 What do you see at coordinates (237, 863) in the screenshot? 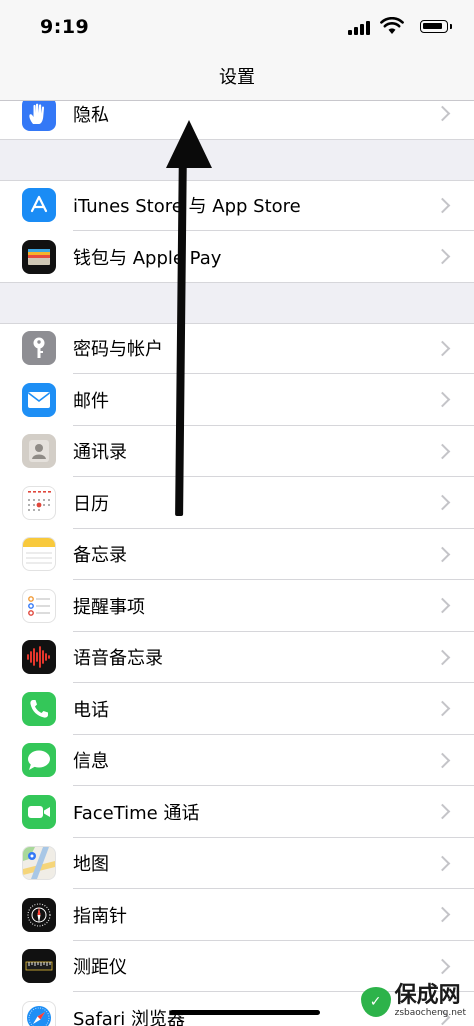
I see `settings-row-maps: 地图` at bounding box center [237, 863].